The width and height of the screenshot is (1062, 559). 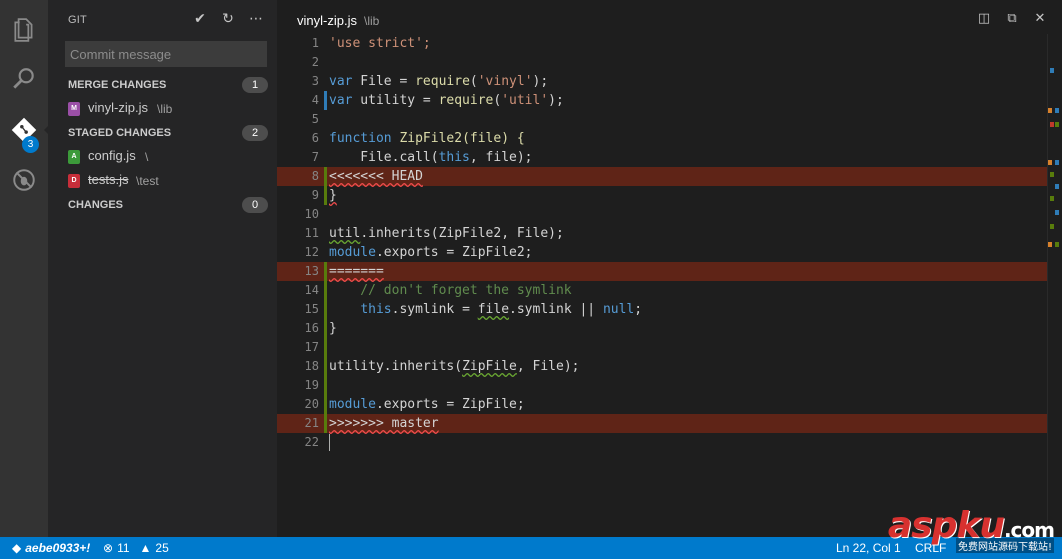 I want to click on staged-changes-header: STAGED CHANGES 2, so click(x=168, y=134).